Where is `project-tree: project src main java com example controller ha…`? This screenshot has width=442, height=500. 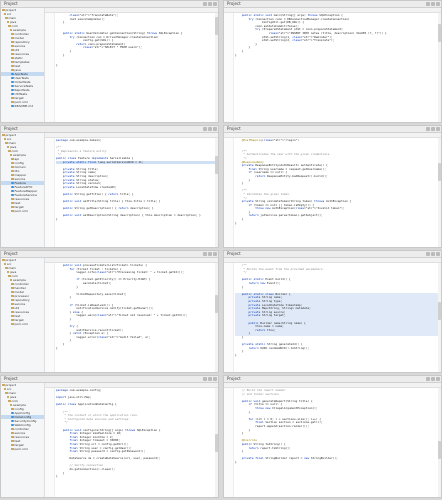 project-tree: project src main java com example controller ha… is located at coordinates (23, 315).